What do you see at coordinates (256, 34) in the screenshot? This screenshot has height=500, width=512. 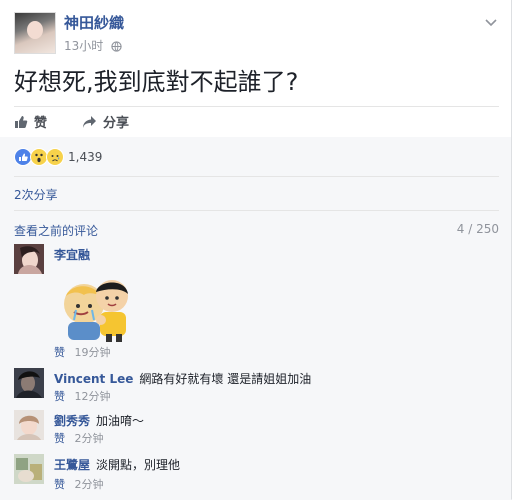 I see `post-header: 神田紗織 13小时` at bounding box center [256, 34].